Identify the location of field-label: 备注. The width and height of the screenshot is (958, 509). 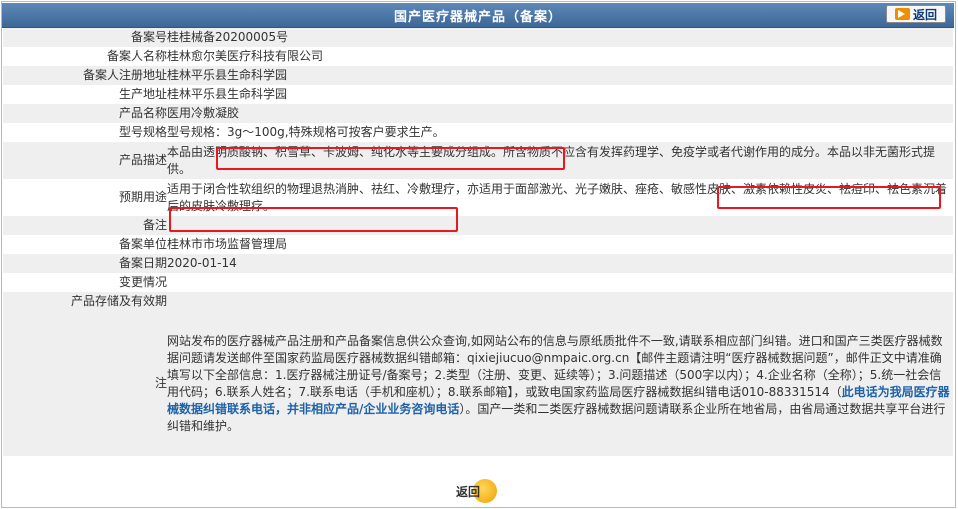
(85, 225).